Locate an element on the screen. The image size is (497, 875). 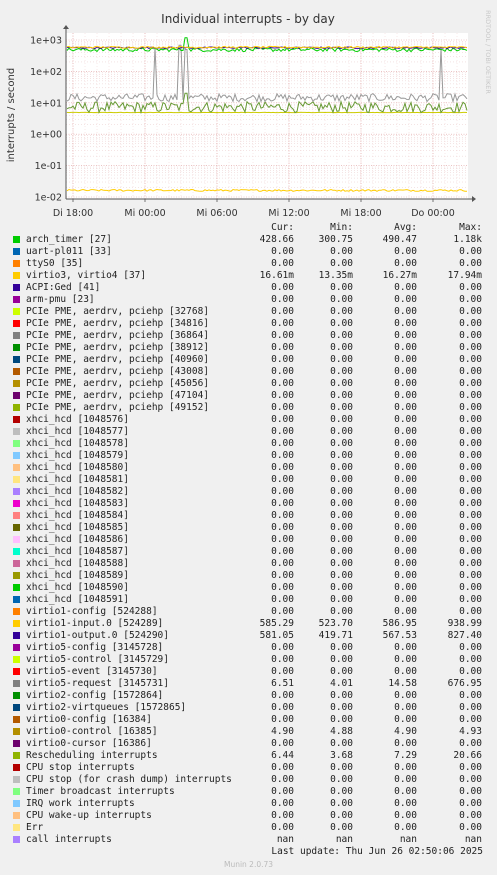
legend-row: xhci_hcd [1048589] 0.00 0.00 0.00 0.00 is located at coordinates (248, 576).